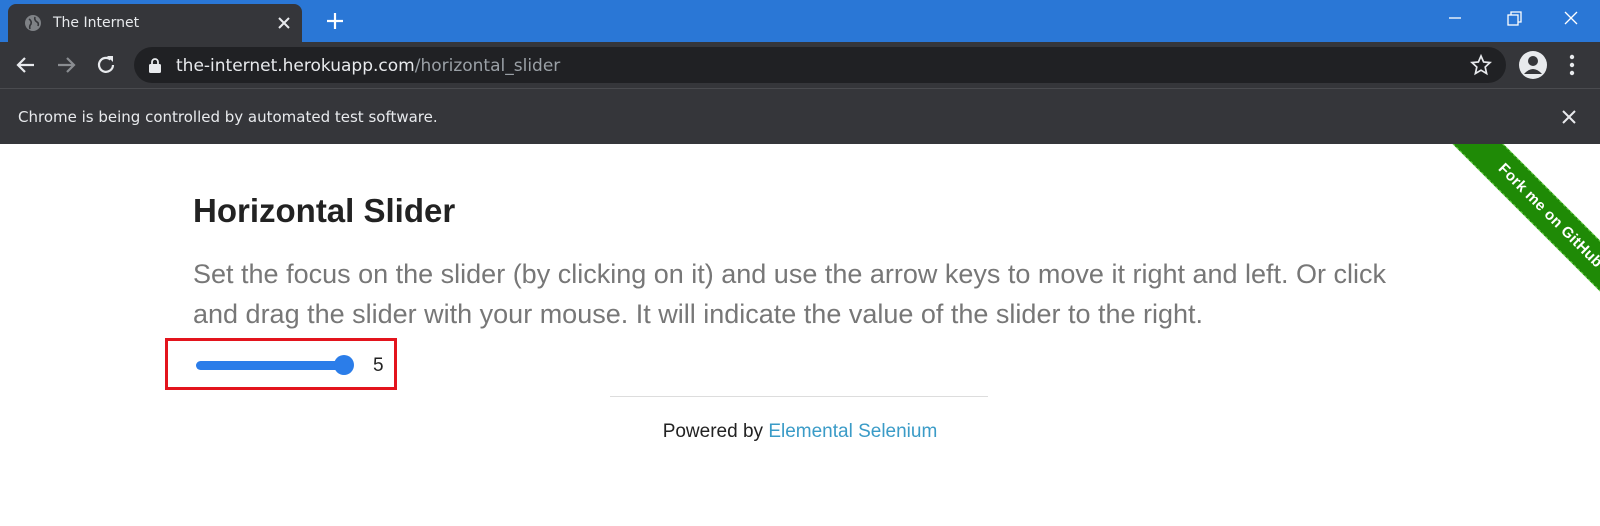 The image size is (1600, 526). Describe the element at coordinates (1571, 19) in the screenshot. I see `window-close-icon` at that location.